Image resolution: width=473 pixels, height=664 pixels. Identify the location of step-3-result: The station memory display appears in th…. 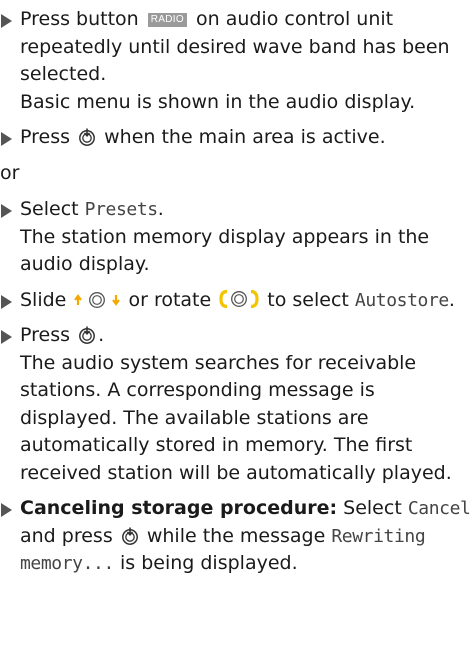
(225, 250).